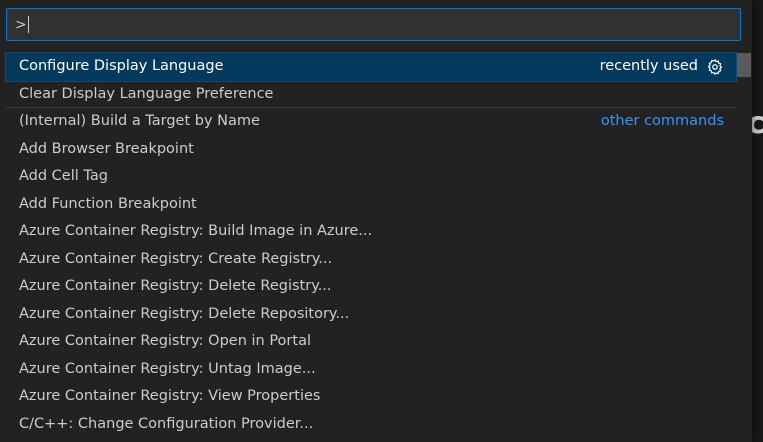 This screenshot has width=763, height=442. What do you see at coordinates (371, 177) in the screenshot?
I see `command-item: Add Cell Tag` at bounding box center [371, 177].